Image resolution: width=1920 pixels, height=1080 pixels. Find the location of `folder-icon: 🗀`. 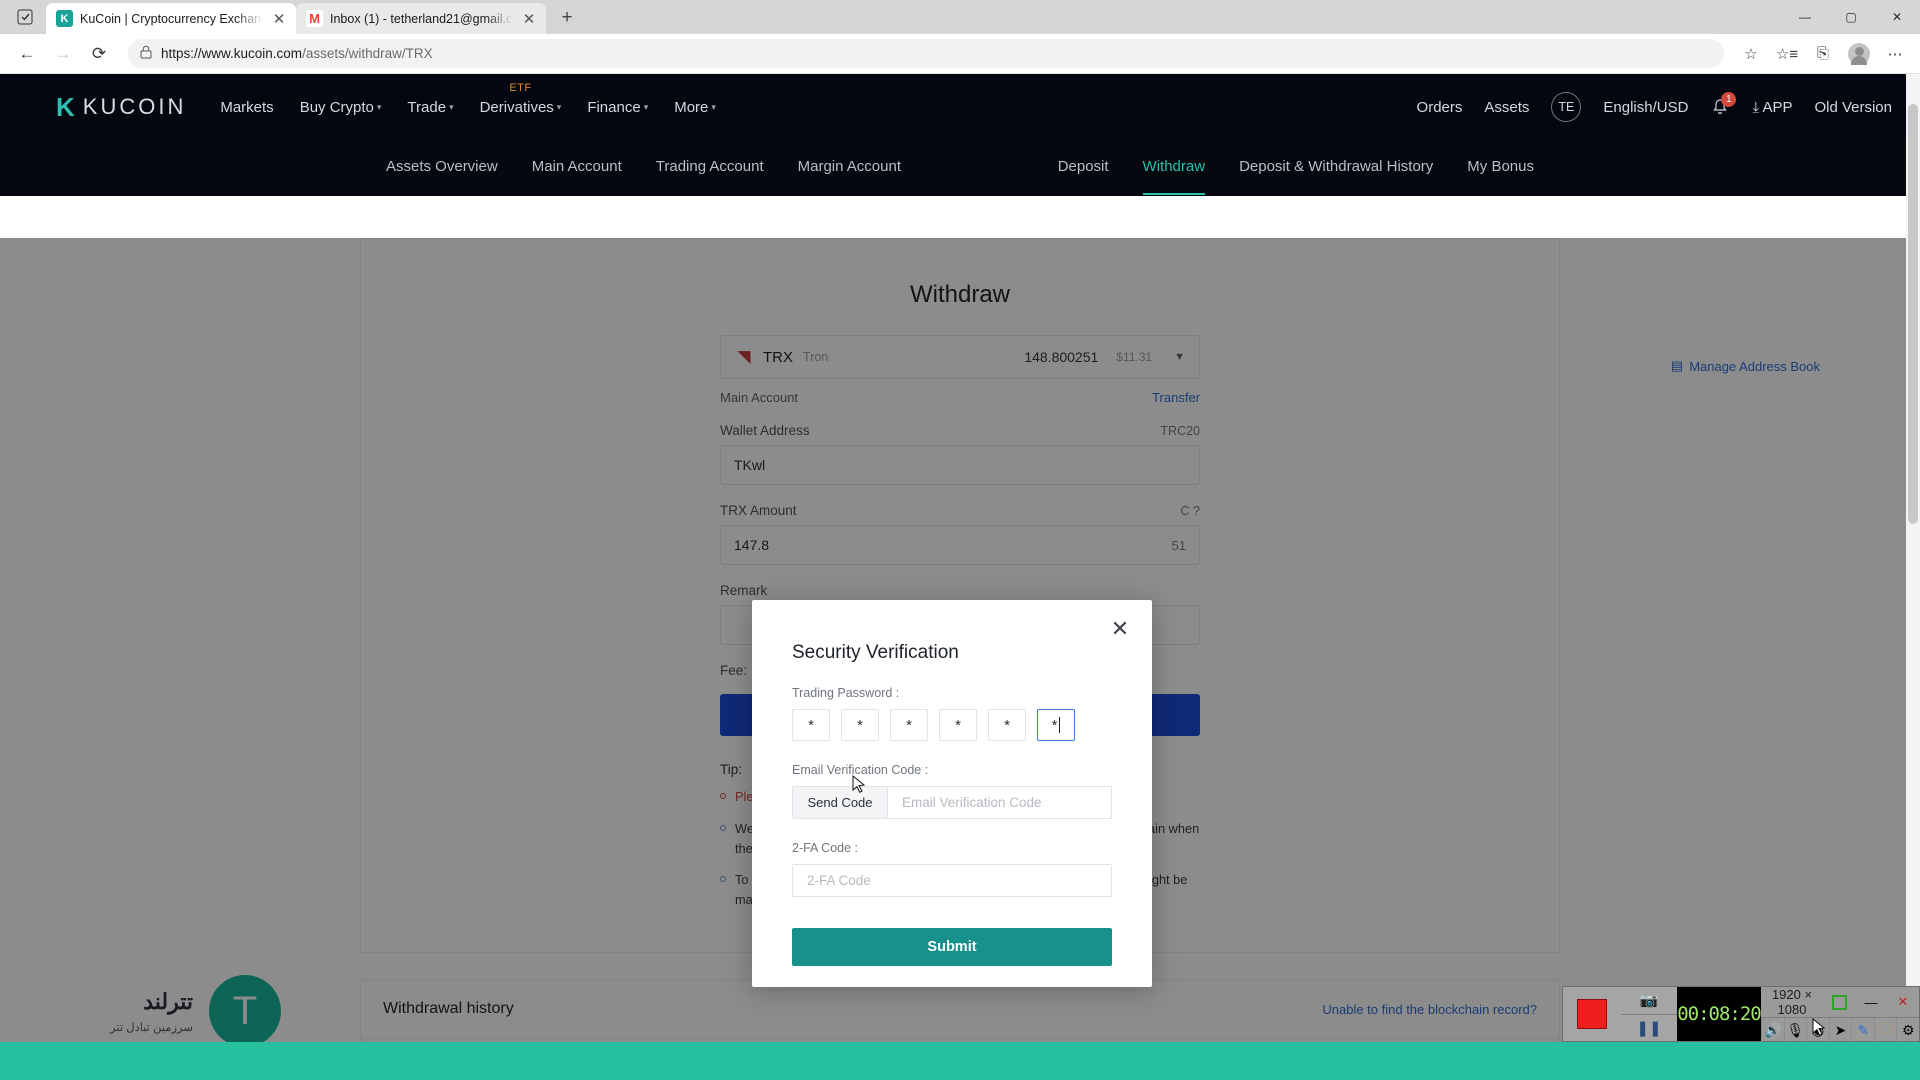

folder-icon: 🗀 is located at coordinates (1885, 1030).